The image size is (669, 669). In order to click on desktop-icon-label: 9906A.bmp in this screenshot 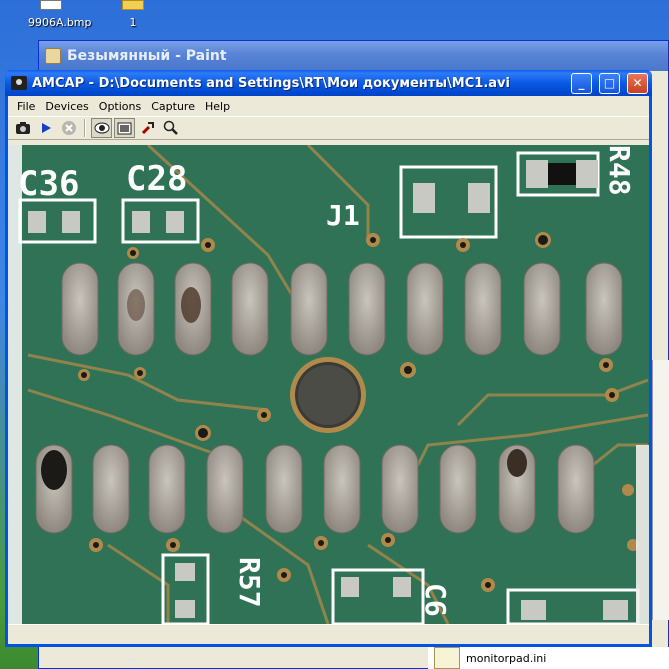, I will do `click(60, 22)`.